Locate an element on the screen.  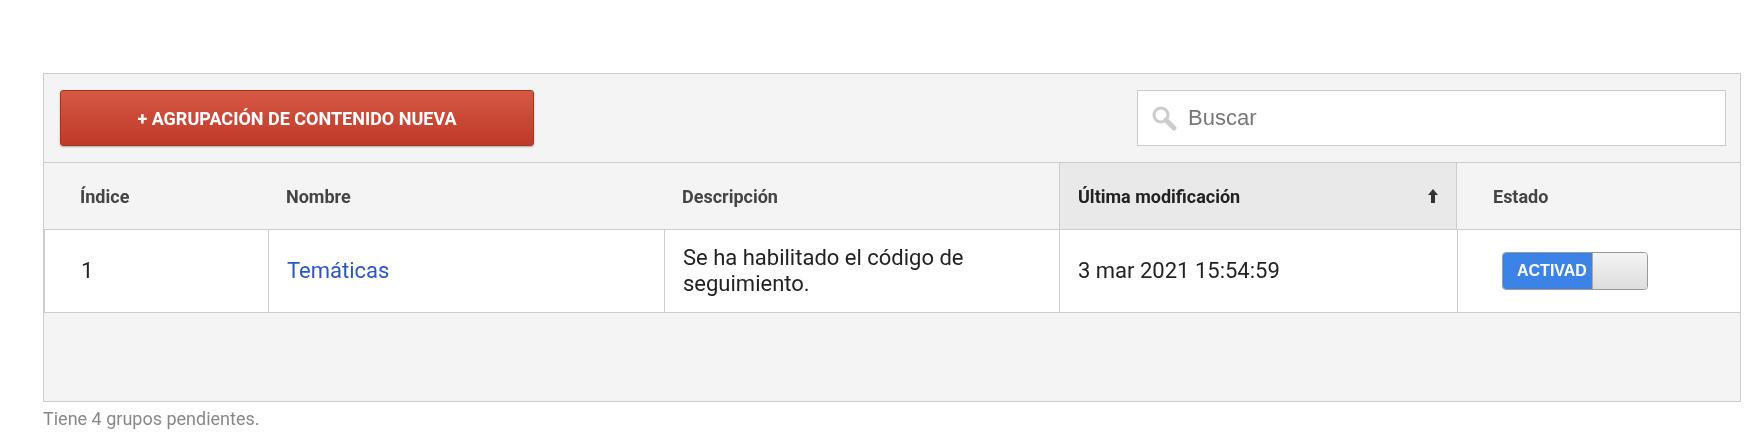
table-cell: 3 mar 2021 15:54:59 is located at coordinates (1258, 271).